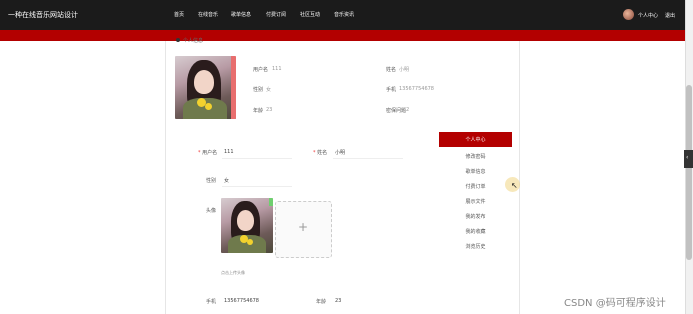 The image size is (693, 314). Describe the element at coordinates (475, 139) in the screenshot. I see `menu-item-personal-center: 个人中心` at that location.